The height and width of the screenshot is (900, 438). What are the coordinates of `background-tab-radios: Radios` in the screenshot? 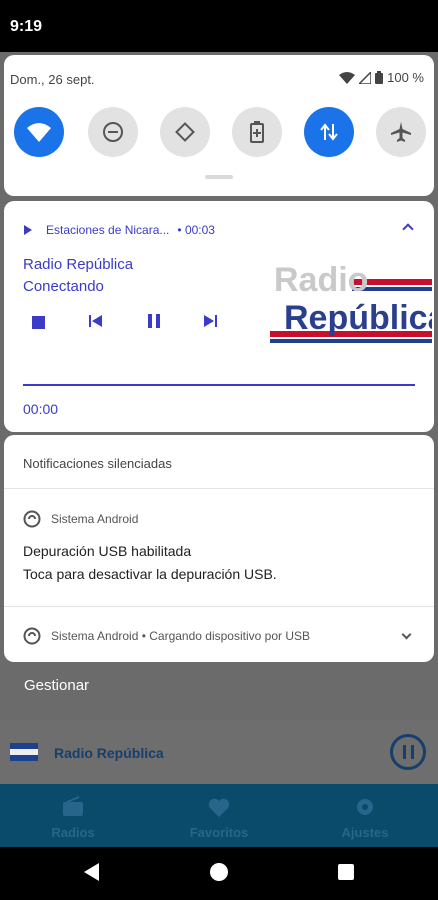 It's located at (73, 815).